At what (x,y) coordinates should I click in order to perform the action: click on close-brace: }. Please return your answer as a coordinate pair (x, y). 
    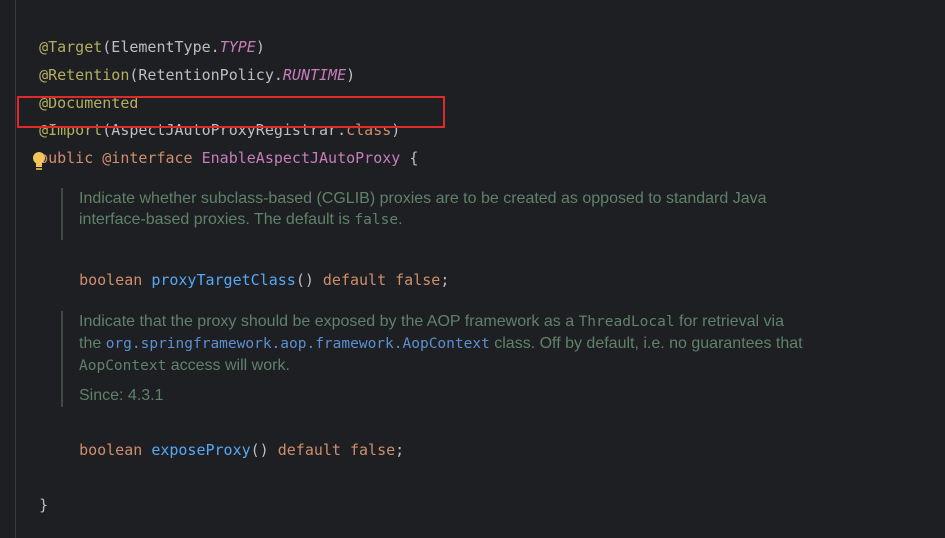
    Looking at the image, I should click on (44, 505).